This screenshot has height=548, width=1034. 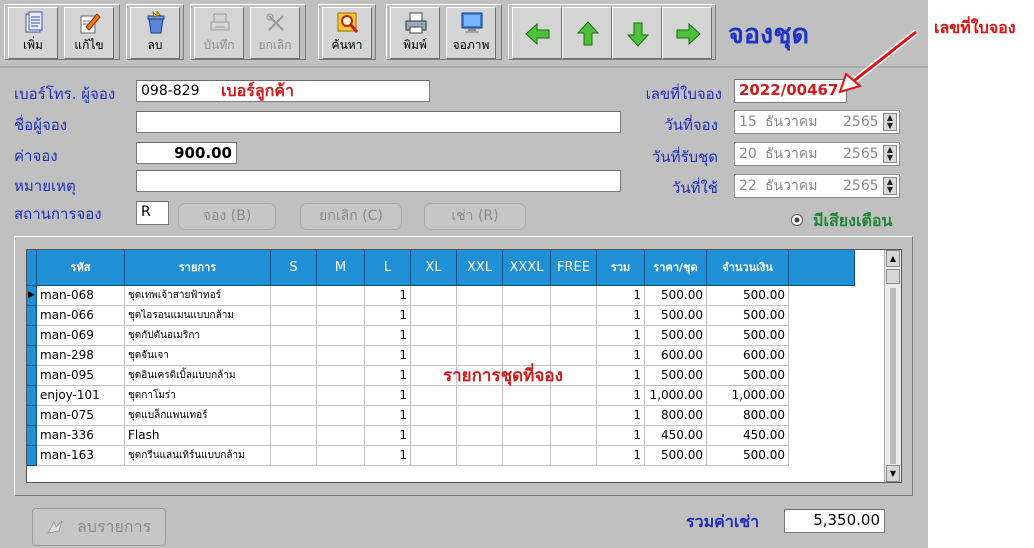 What do you see at coordinates (574, 268) in the screenshot?
I see `column-header: FREE` at bounding box center [574, 268].